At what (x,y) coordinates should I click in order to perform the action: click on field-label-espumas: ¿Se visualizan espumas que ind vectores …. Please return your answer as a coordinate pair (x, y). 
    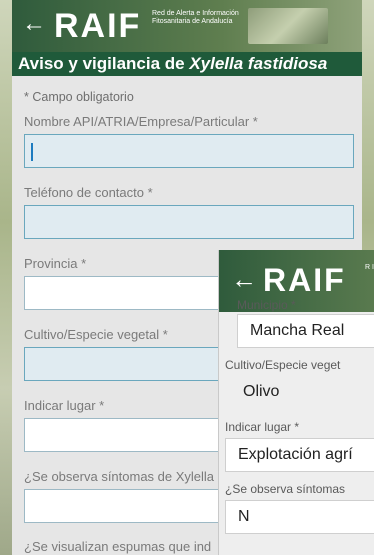
    Looking at the image, I should click on (118, 547).